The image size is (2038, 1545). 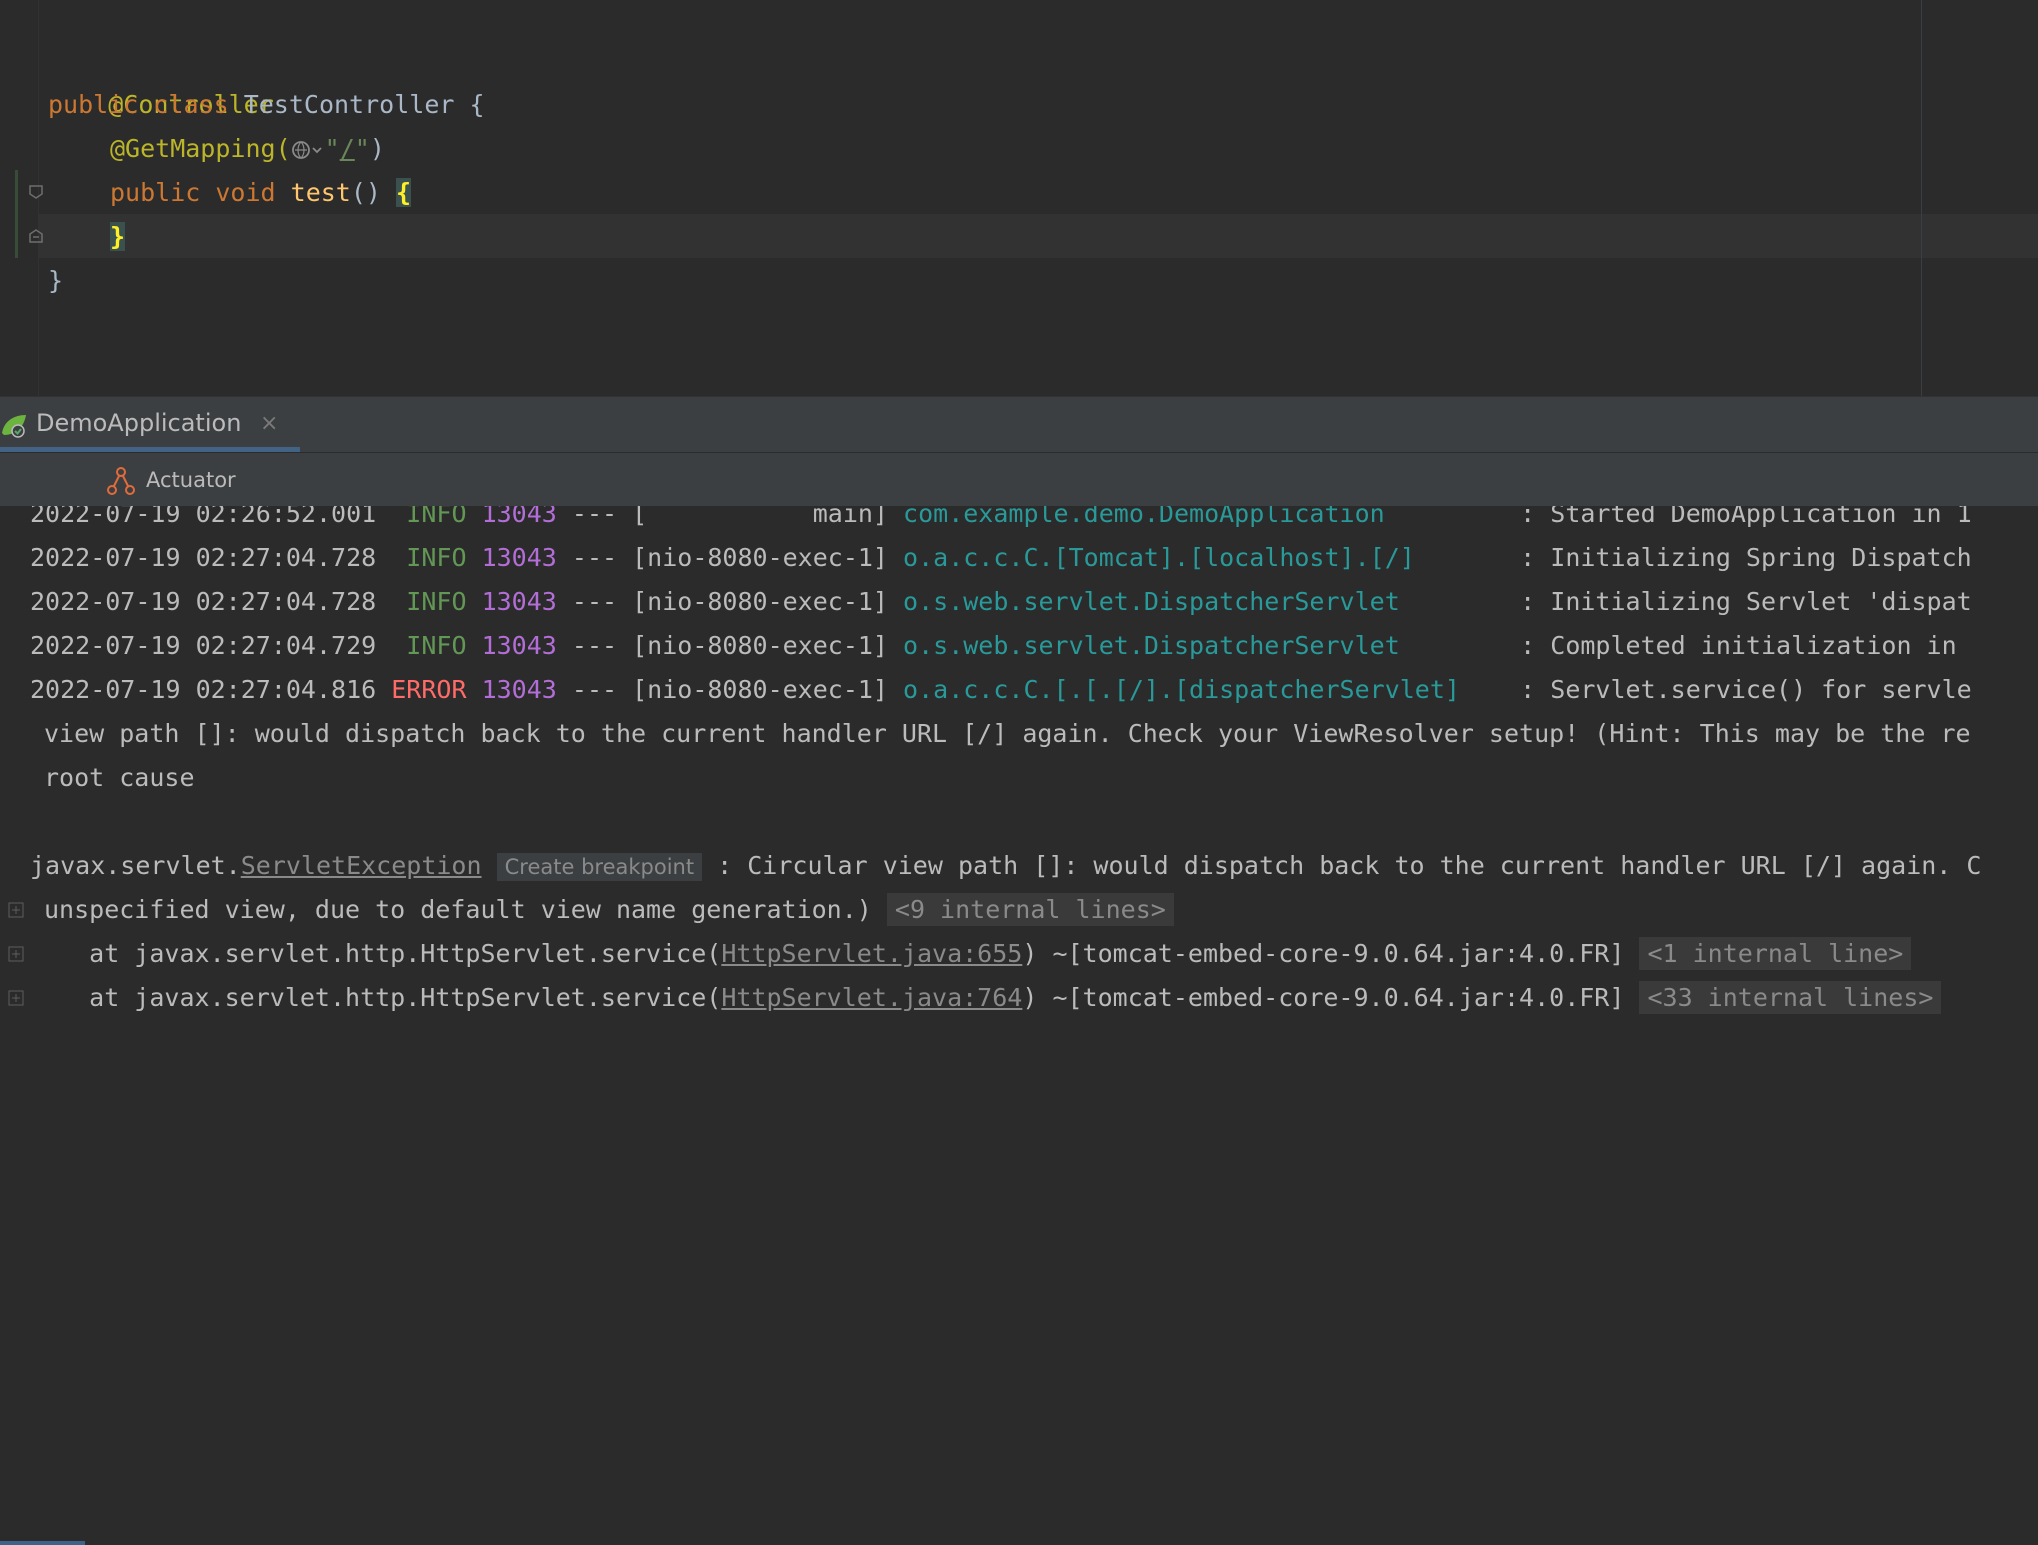 I want to click on close-icon: ×, so click(x=269, y=423).